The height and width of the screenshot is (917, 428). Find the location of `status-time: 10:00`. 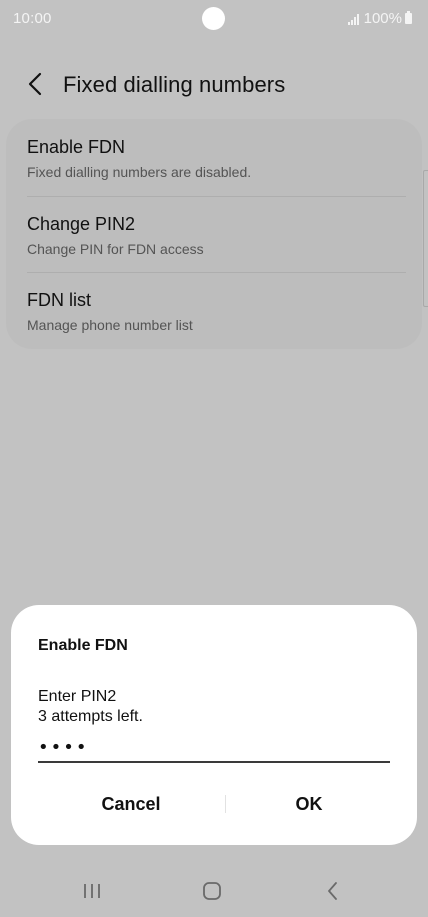

status-time: 10:00 is located at coordinates (32, 18).